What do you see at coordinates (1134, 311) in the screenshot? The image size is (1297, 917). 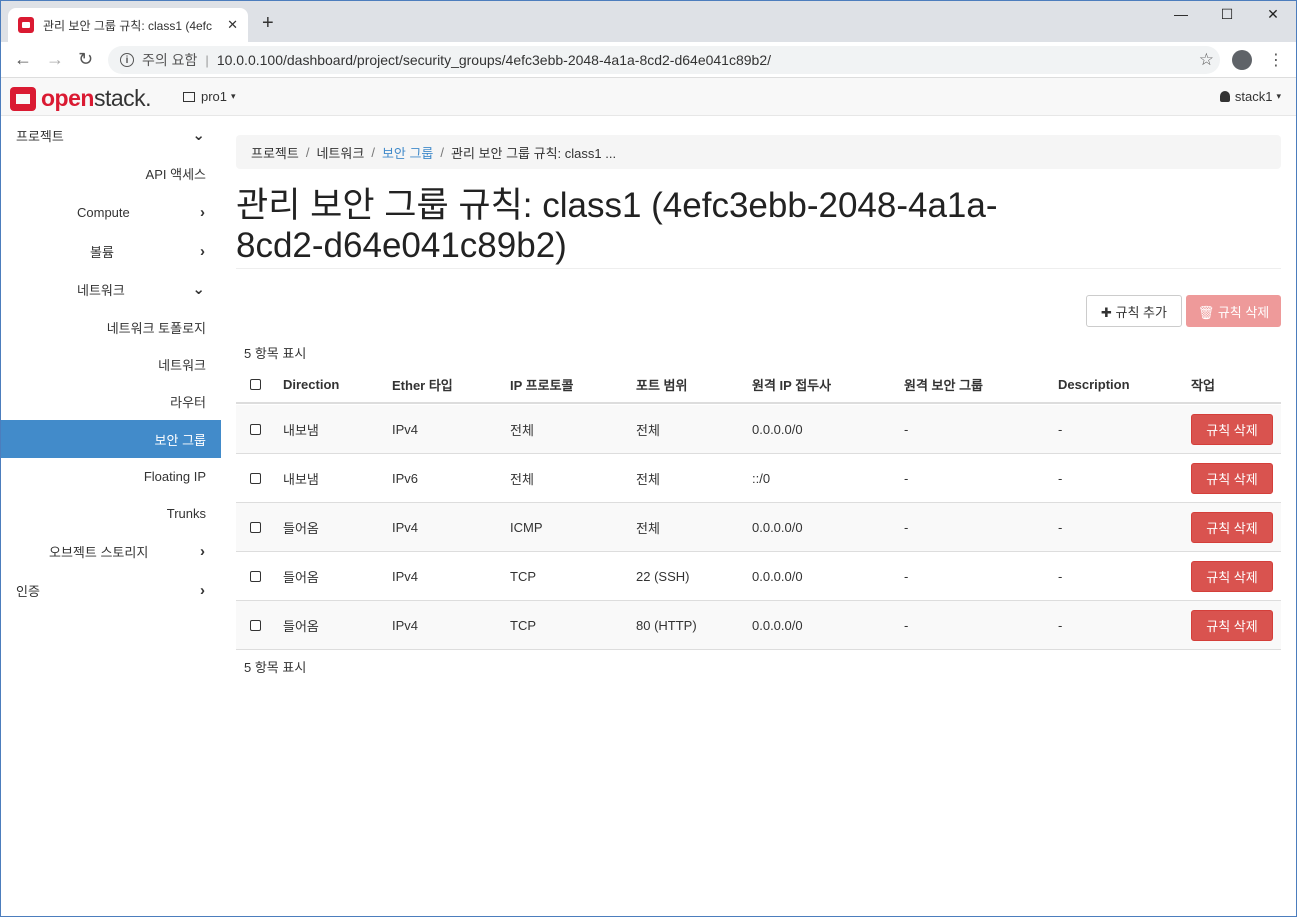 I see `add-rule-button: ✚ 규칙 추가` at bounding box center [1134, 311].